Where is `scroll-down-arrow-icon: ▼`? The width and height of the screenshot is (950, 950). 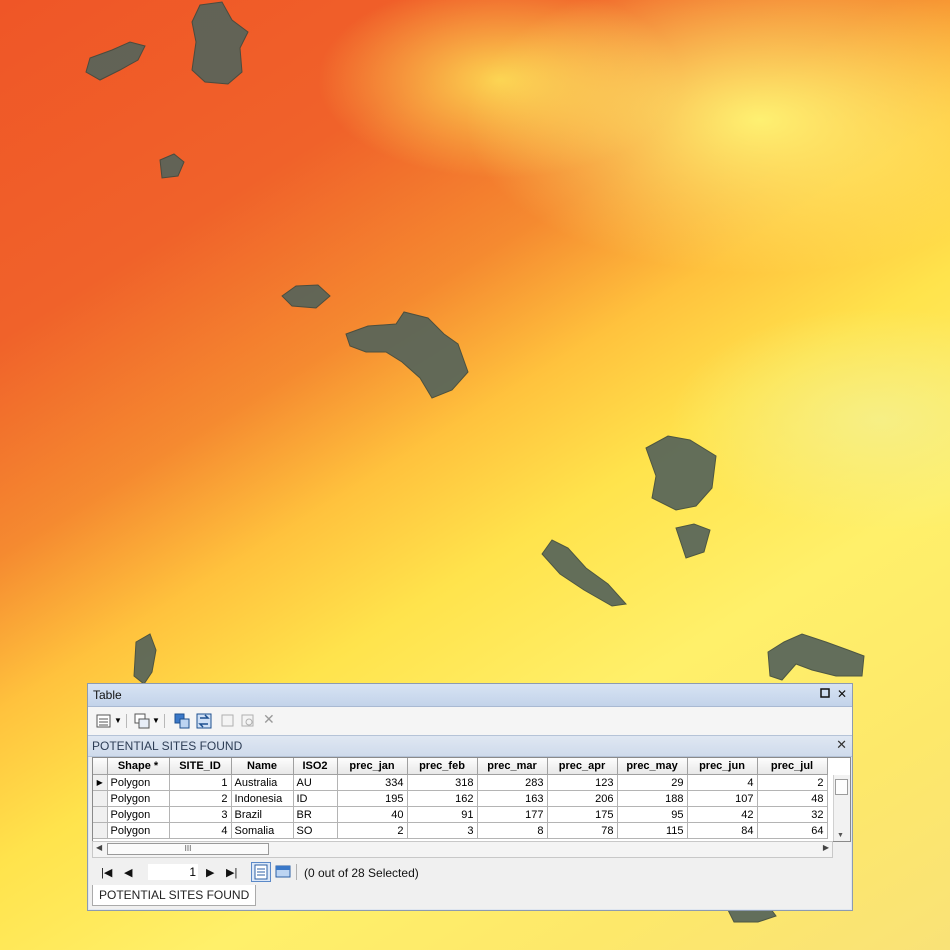
scroll-down-arrow-icon: ▼ is located at coordinates (840, 835).